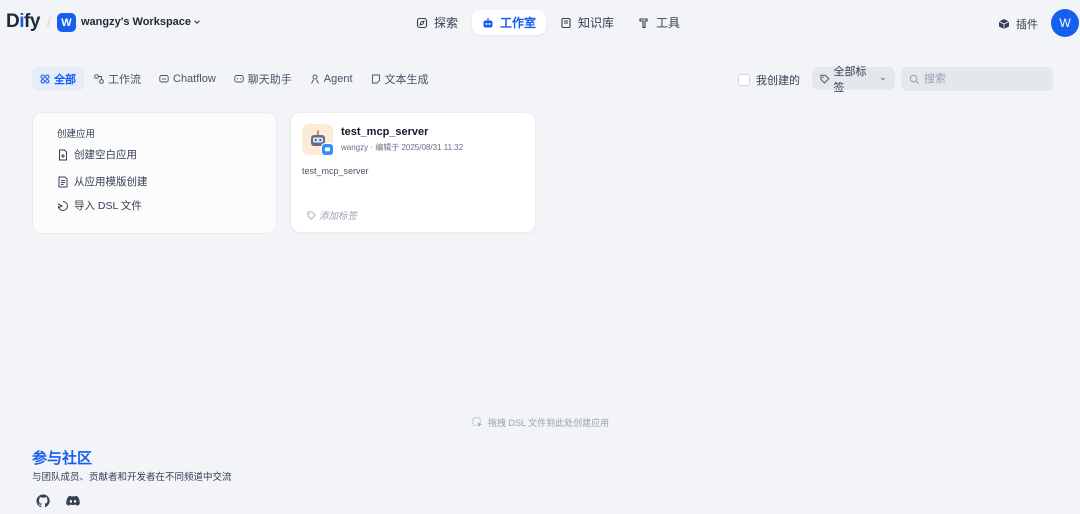 The image size is (1080, 514). Describe the element at coordinates (102, 181) in the screenshot. I see `create-from-template-button: 从应用模版创建` at that location.